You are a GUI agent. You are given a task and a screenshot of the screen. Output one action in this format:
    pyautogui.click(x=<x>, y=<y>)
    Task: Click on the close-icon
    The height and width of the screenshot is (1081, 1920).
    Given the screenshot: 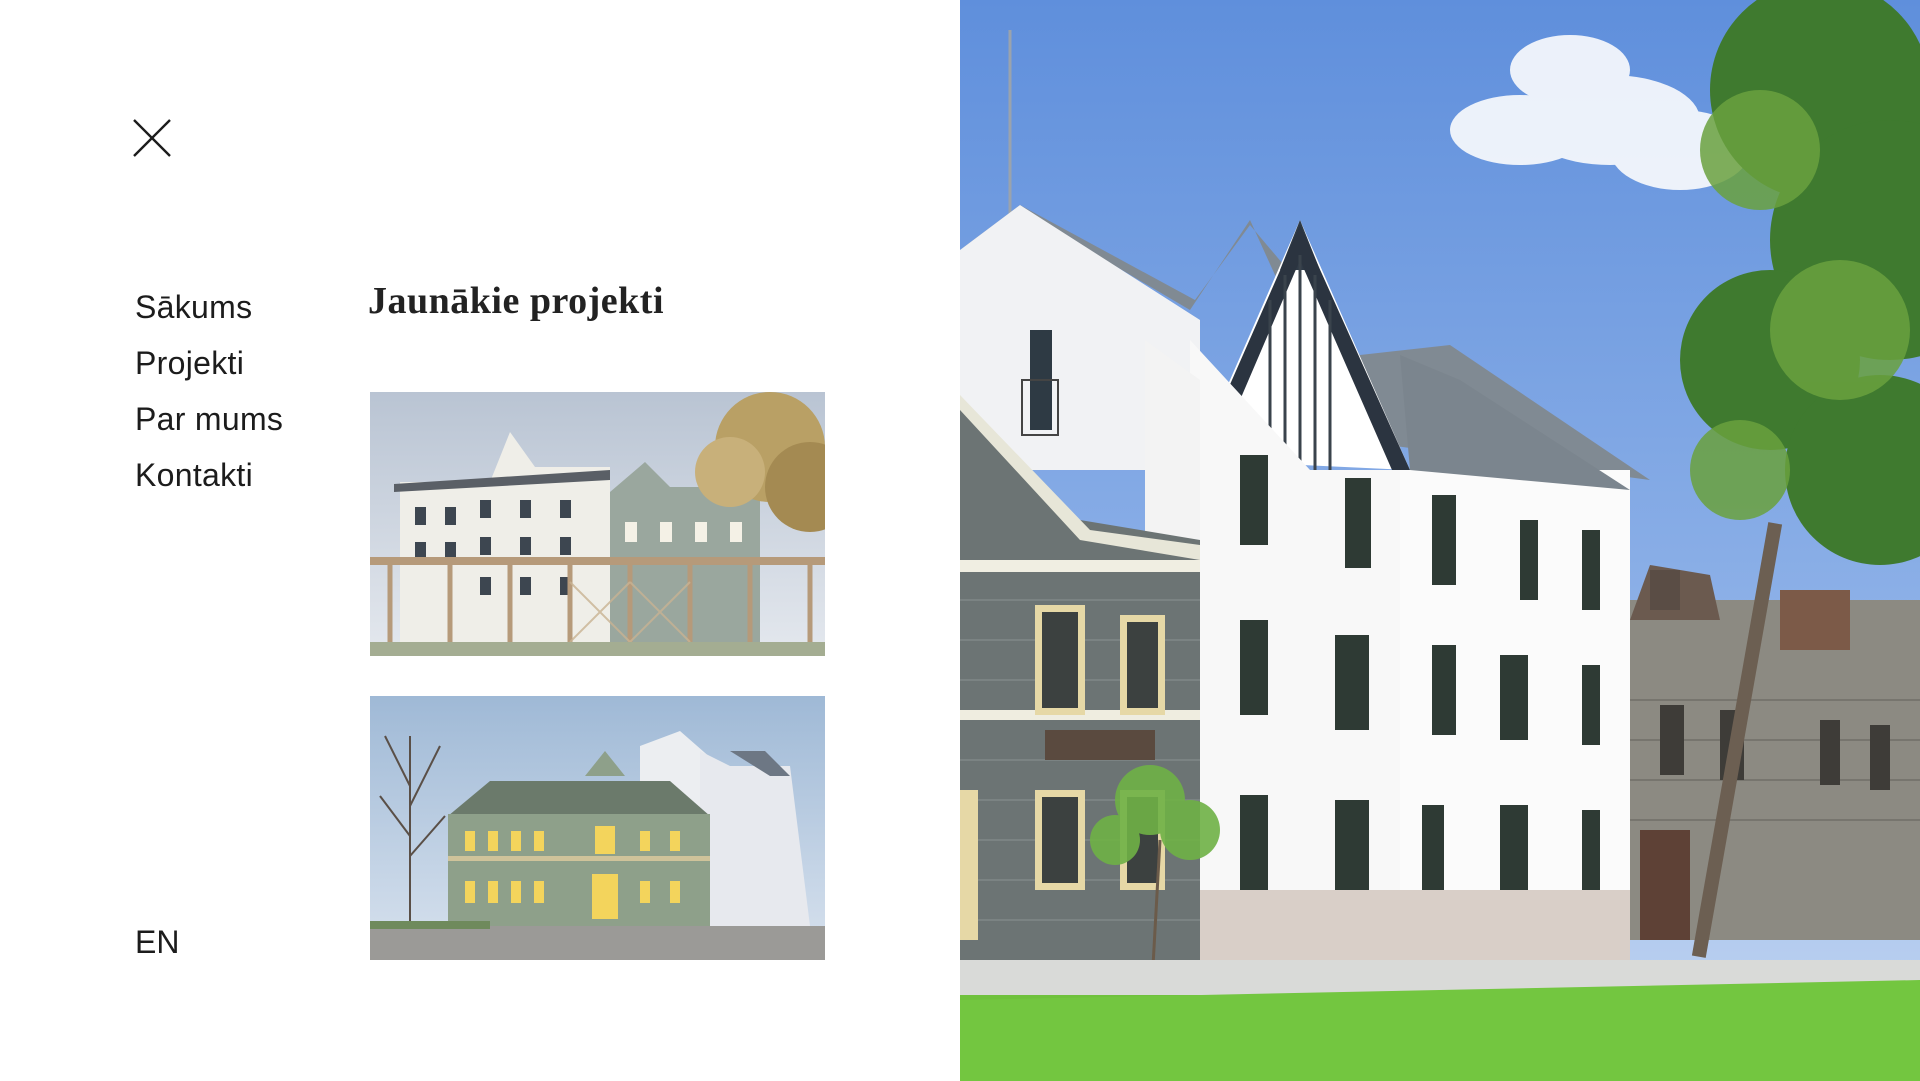 What is the action you would take?
    pyautogui.click(x=152, y=138)
    